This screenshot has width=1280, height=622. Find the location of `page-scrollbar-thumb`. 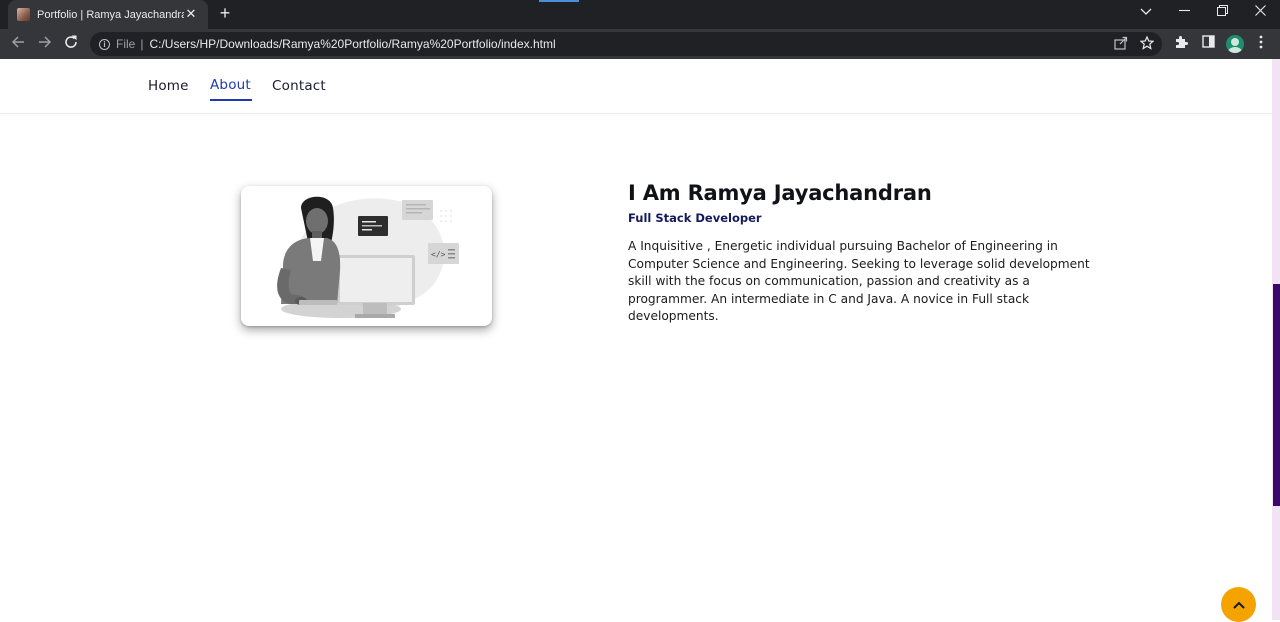

page-scrollbar-thumb is located at coordinates (1276, 395).